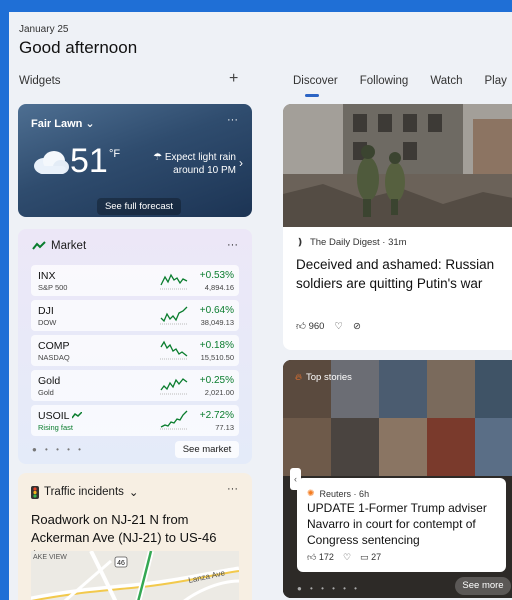 Image resolution: width=512 pixels, height=600 pixels. I want to click on see-more-button: See more, so click(483, 586).